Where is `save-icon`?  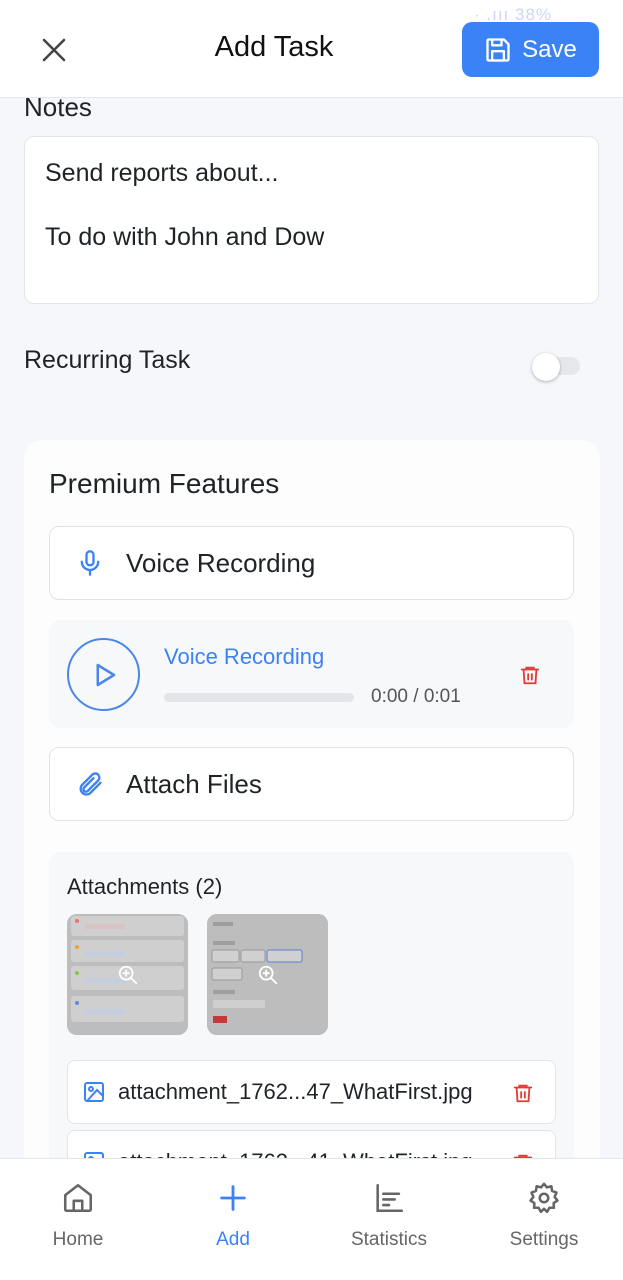
save-icon is located at coordinates (498, 49).